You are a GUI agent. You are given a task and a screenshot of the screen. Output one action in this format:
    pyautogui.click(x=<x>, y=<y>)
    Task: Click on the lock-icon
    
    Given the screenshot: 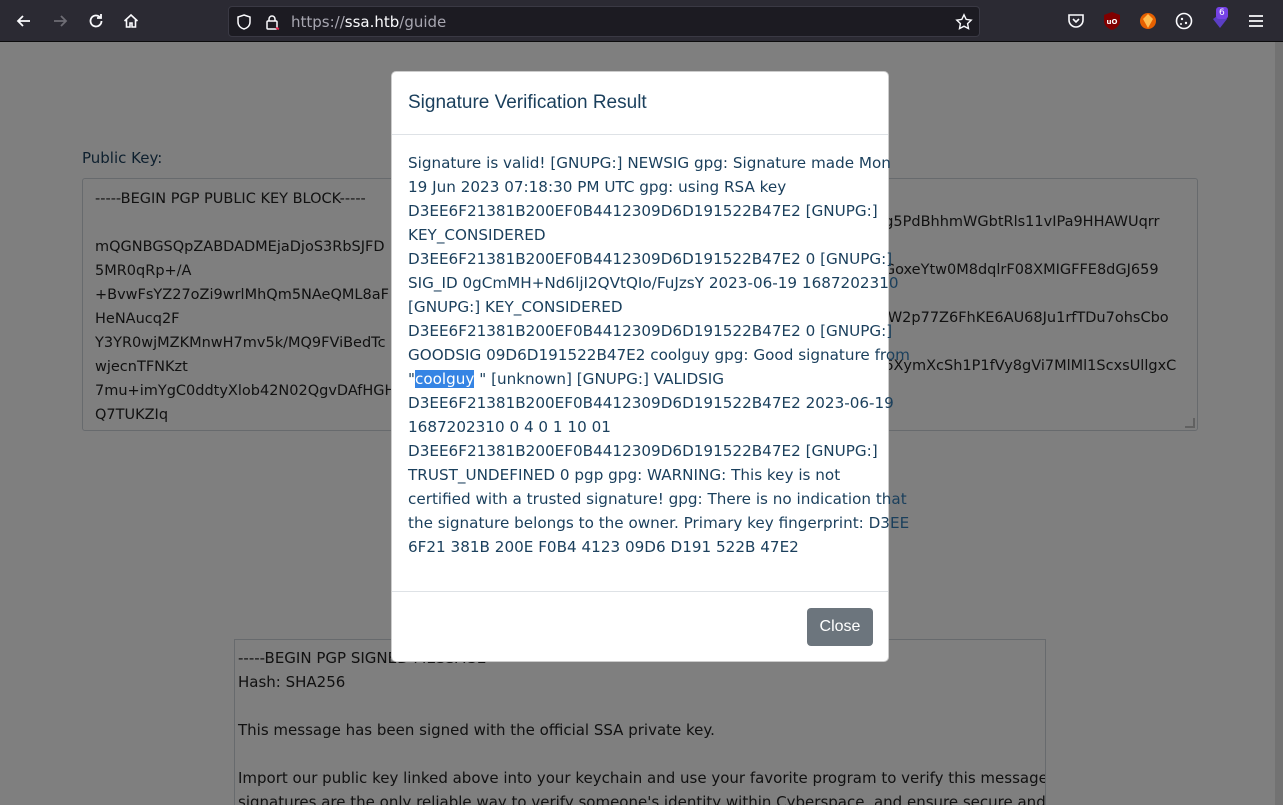 What is the action you would take?
    pyautogui.click(x=272, y=22)
    